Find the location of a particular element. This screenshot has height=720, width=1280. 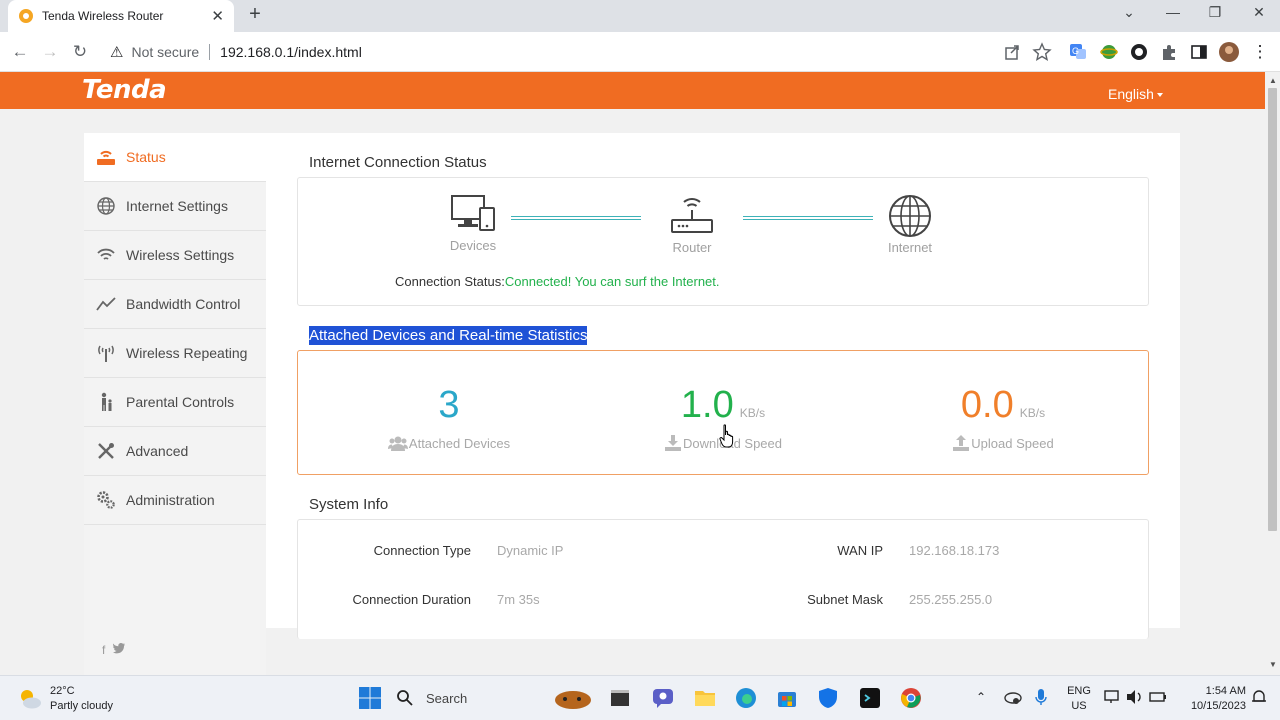

hedgehog-widget-icon is located at coordinates (573, 698).